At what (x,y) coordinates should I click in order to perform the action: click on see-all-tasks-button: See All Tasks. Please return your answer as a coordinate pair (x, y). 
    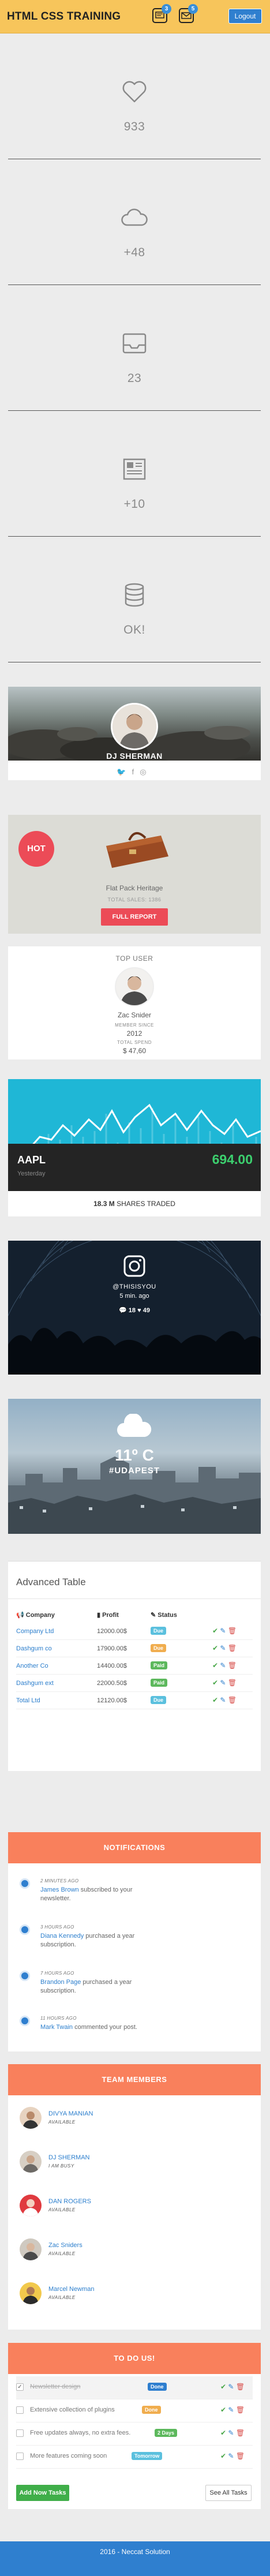
    Looking at the image, I should click on (228, 2493).